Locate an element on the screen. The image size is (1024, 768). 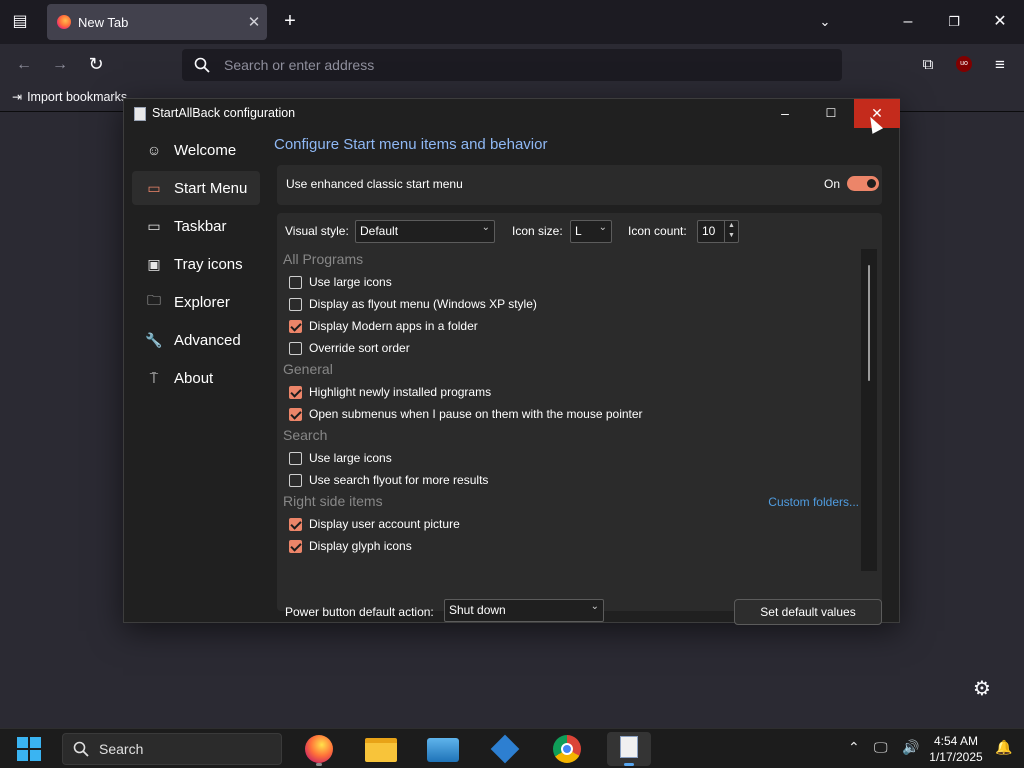
start-button is located at coordinates (29, 749).